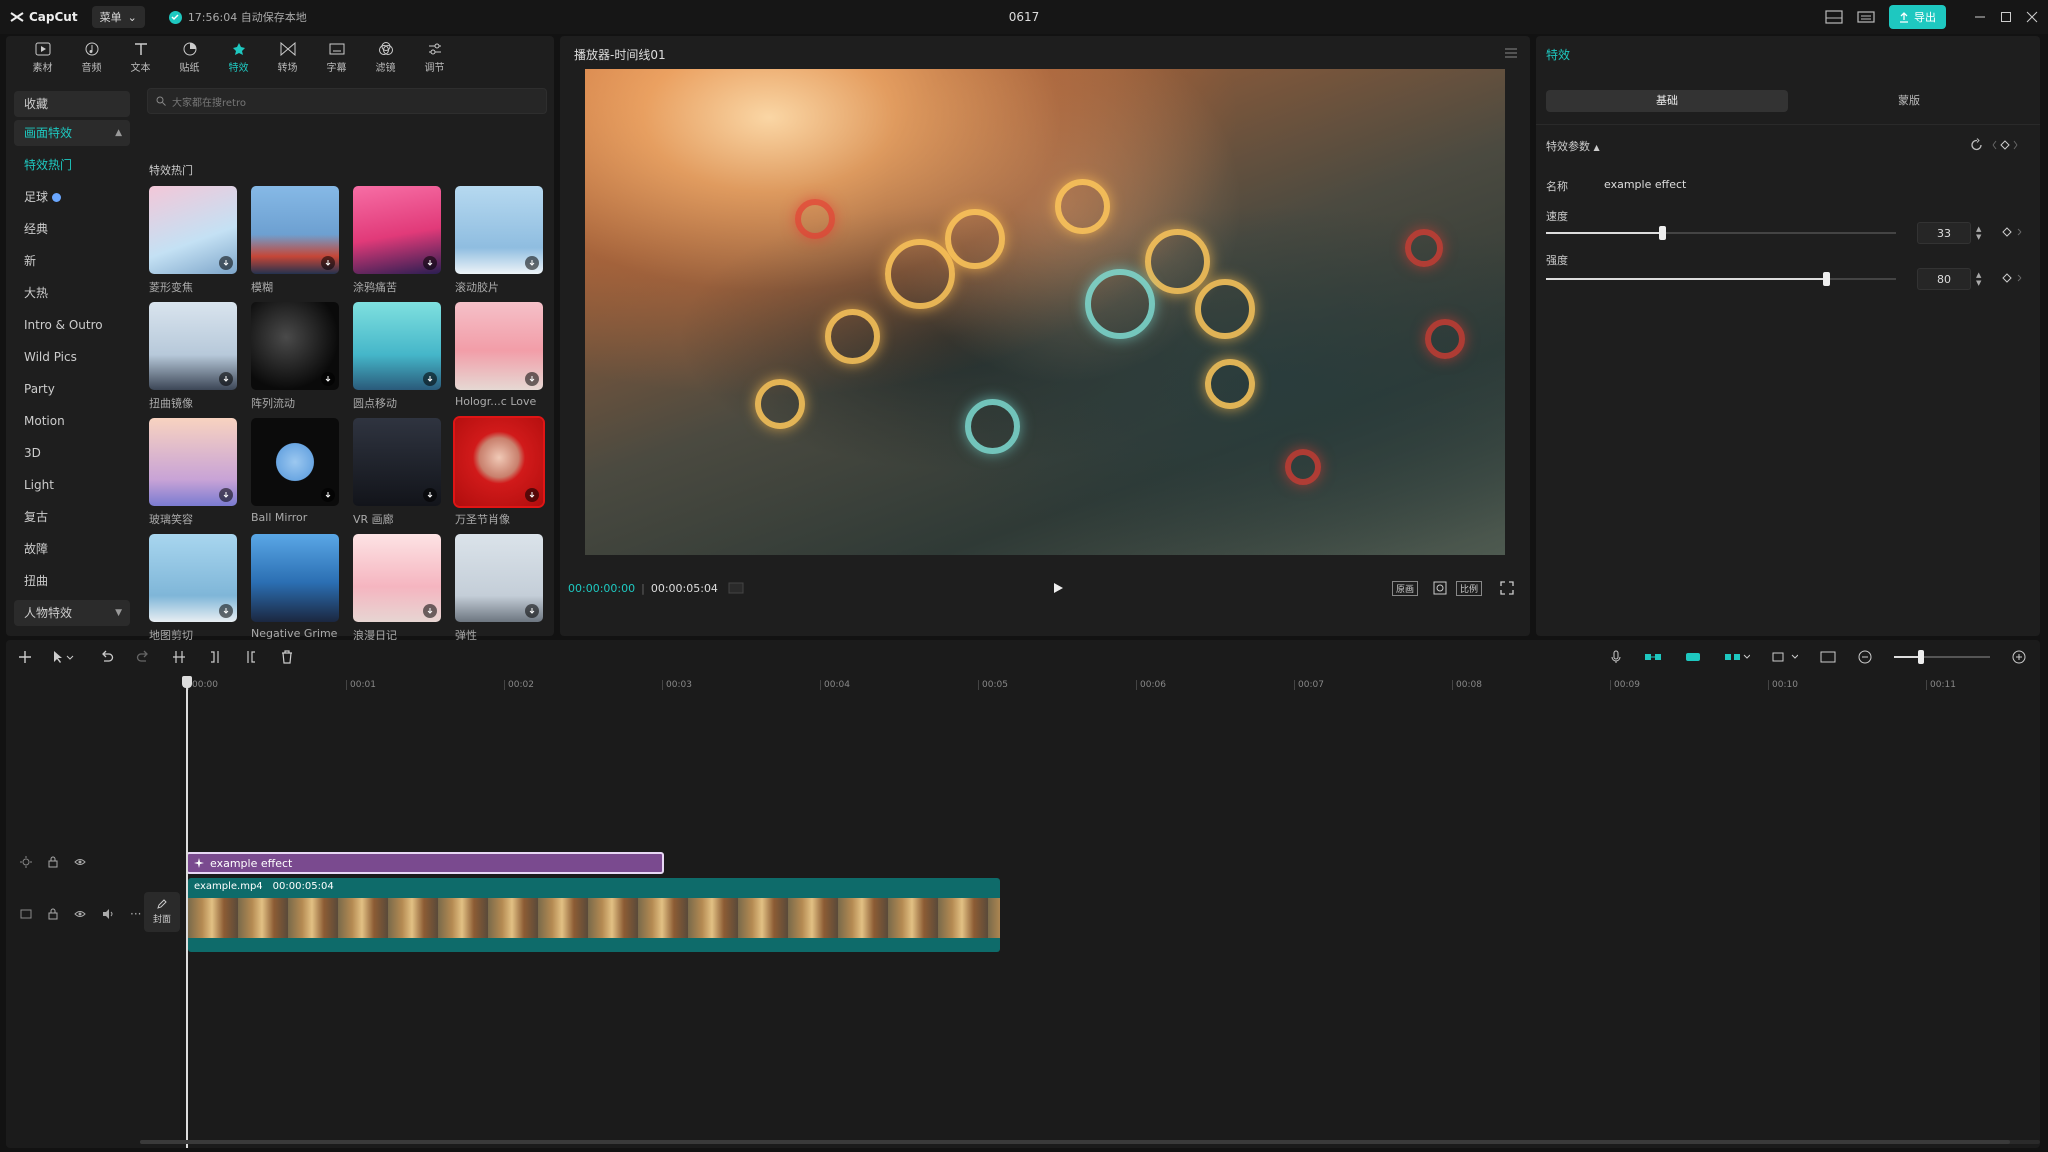  Describe the element at coordinates (1058, 588) in the screenshot. I see `play-button` at that location.